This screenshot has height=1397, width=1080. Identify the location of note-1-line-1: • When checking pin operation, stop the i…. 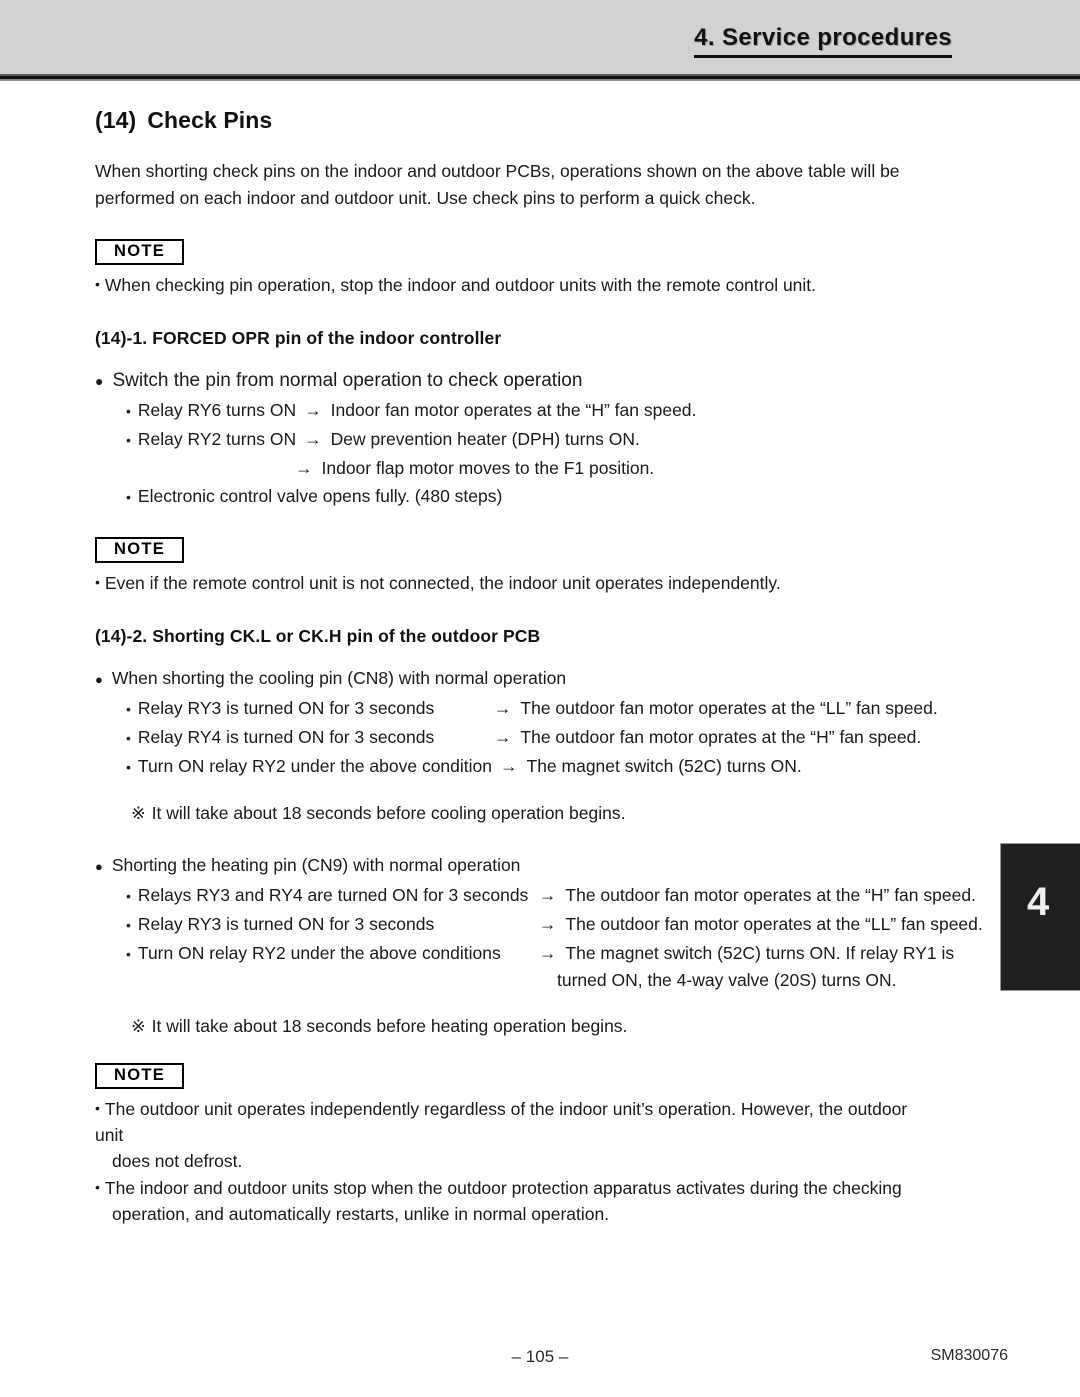
(515, 284).